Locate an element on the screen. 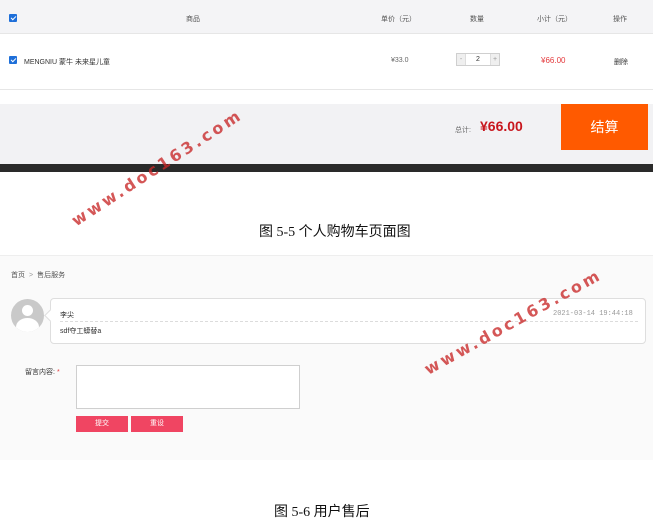 The width and height of the screenshot is (653, 522). total-label: 总计: is located at coordinates (463, 130).